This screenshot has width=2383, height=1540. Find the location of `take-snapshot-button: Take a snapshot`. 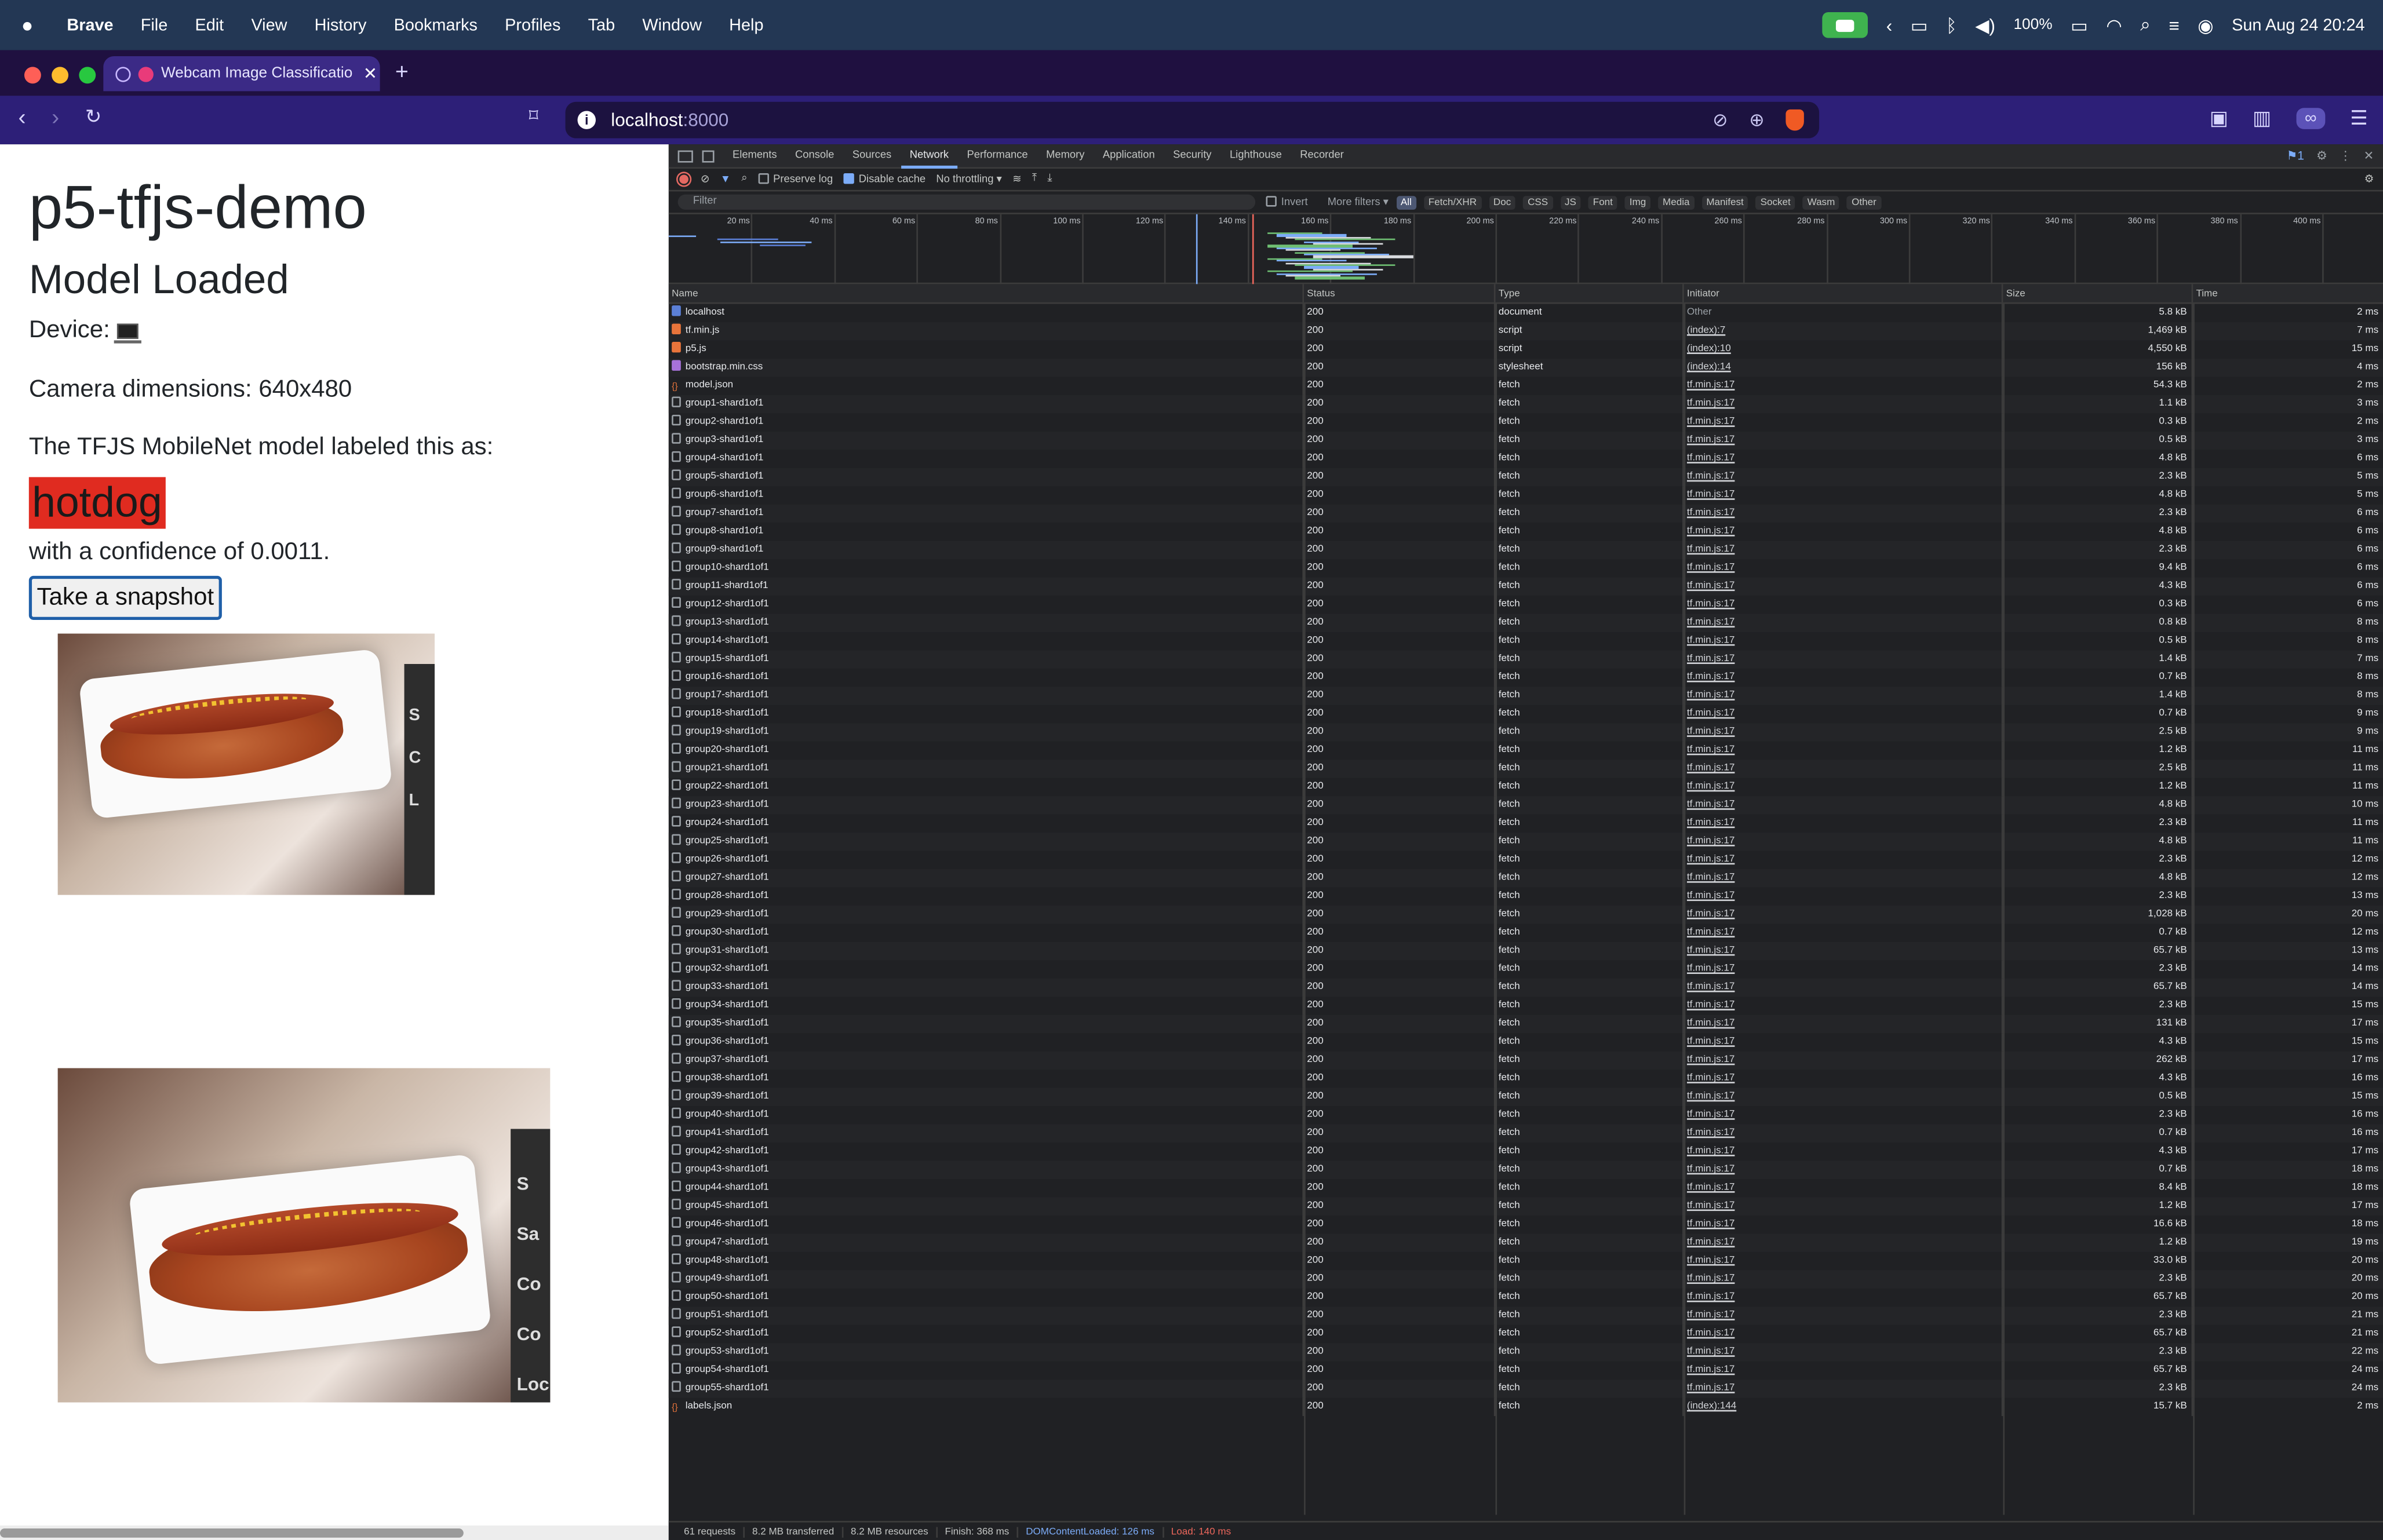

take-snapshot-button: Take a snapshot is located at coordinates (125, 598).